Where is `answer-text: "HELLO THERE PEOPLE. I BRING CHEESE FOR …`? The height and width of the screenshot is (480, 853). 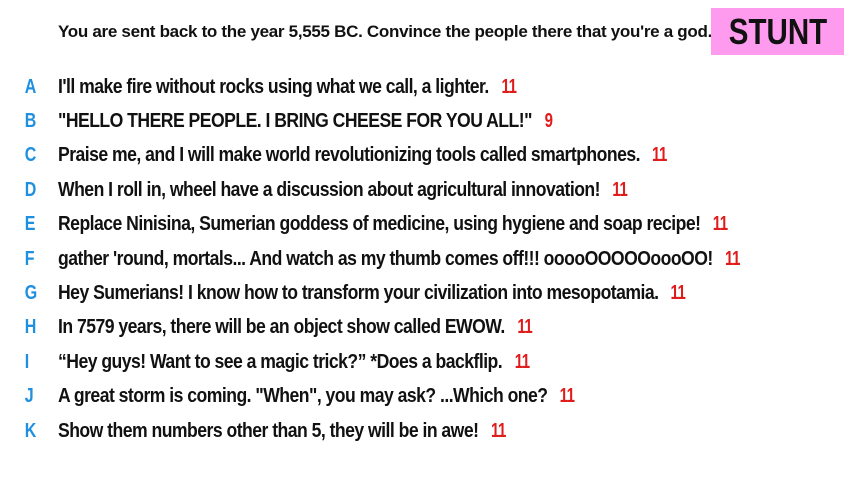
answer-text: "HELLO THERE PEOPLE. I BRING CHEESE FOR … is located at coordinates (305, 121).